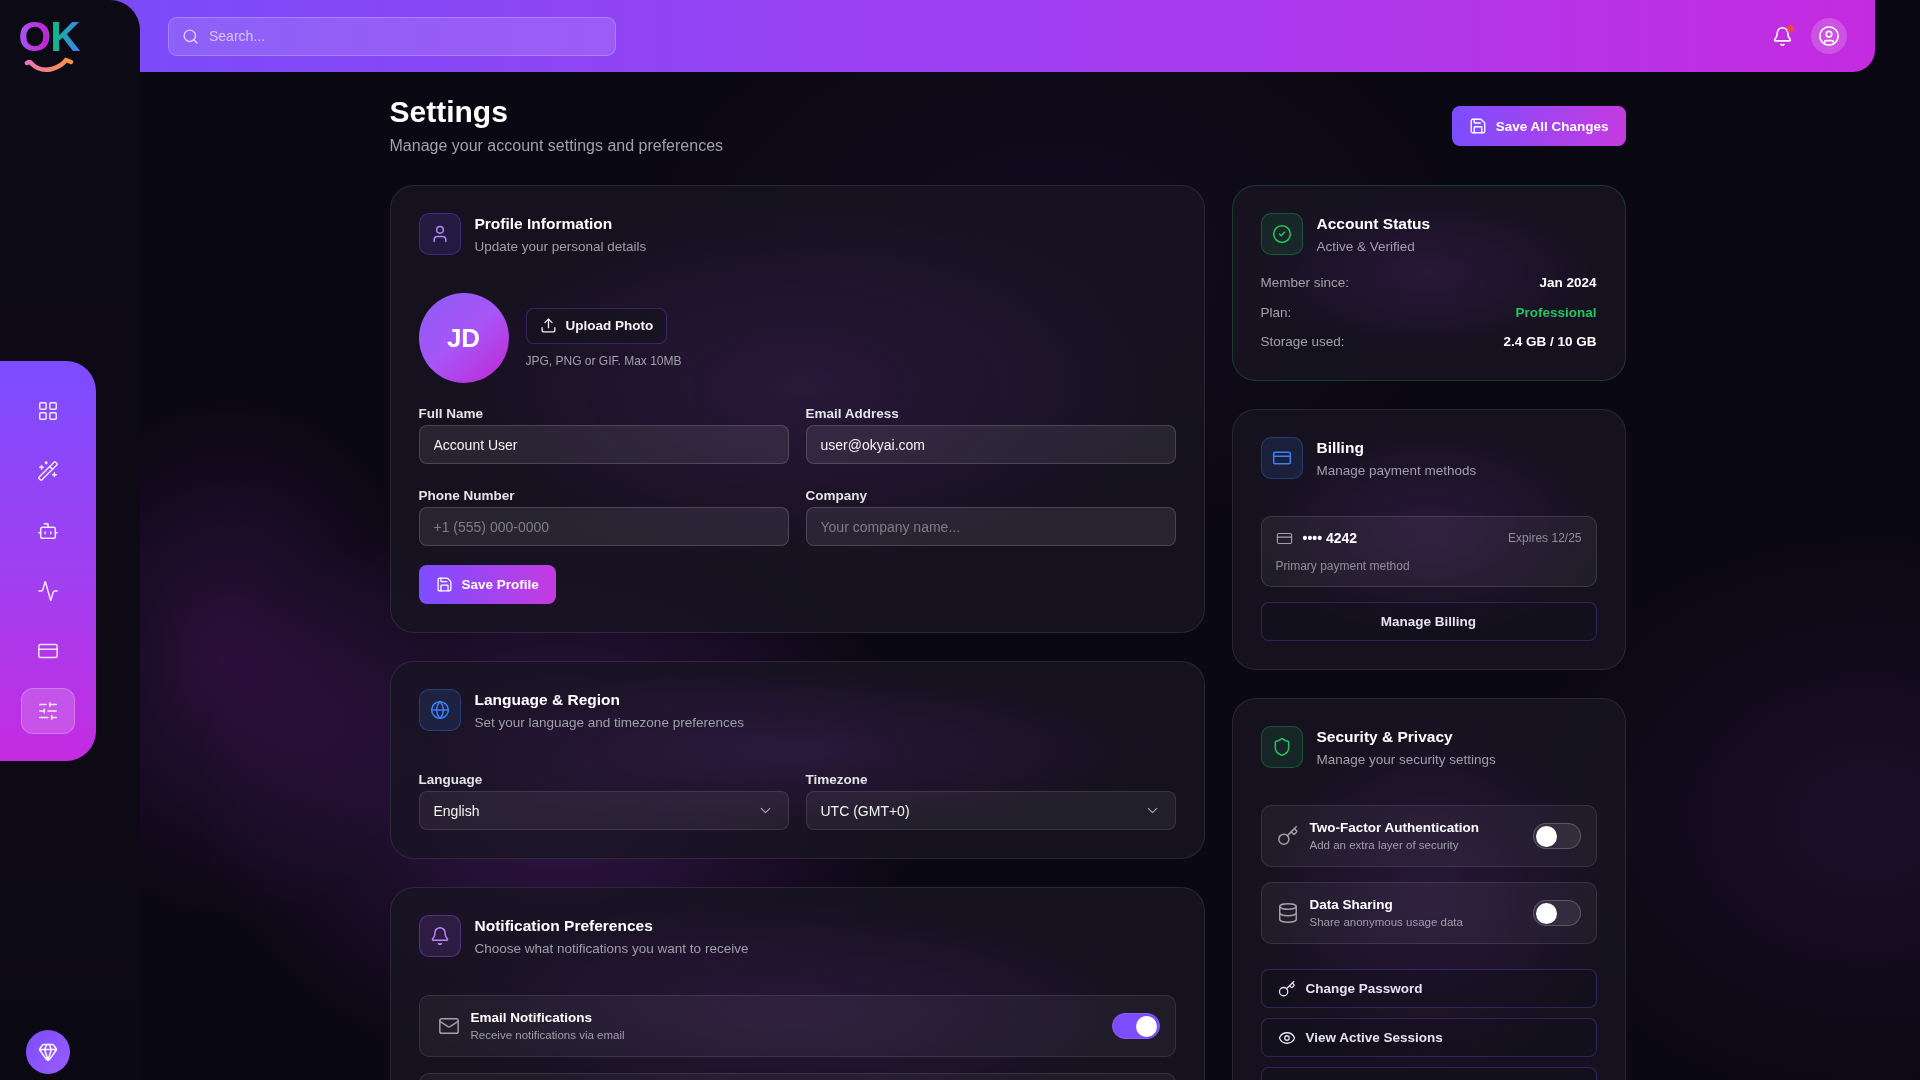 This screenshot has width=1920, height=1080. I want to click on select-field: UTC (GMT+0), so click(990, 810).